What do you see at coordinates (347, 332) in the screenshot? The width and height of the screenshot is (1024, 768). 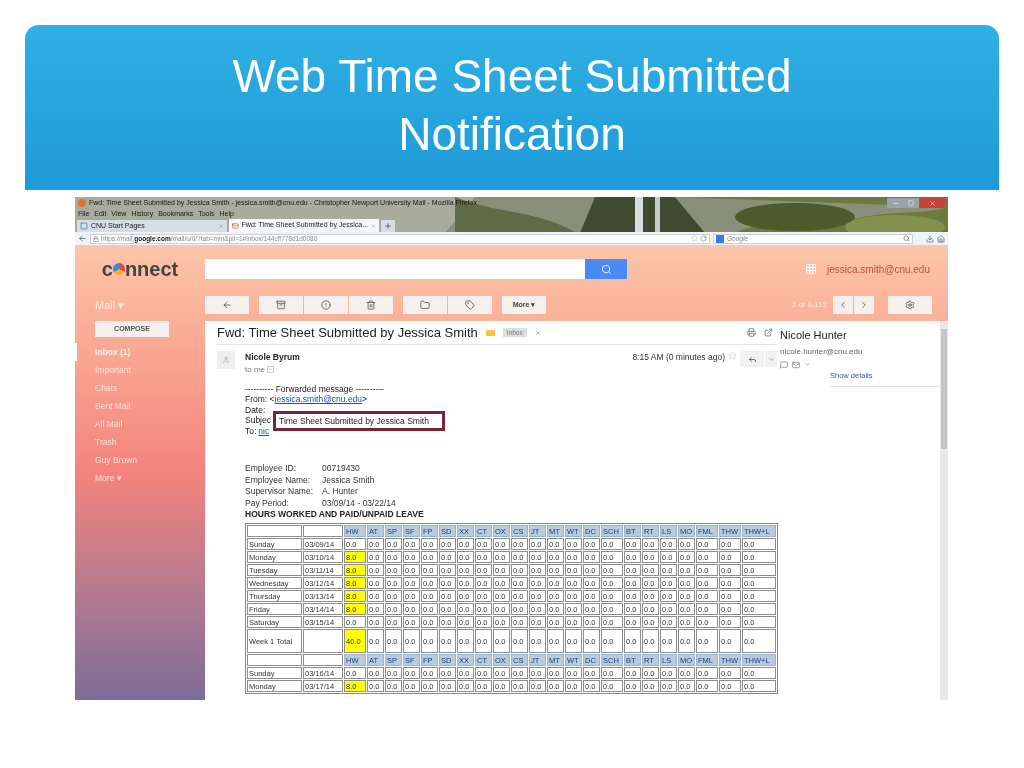 I see `message-subject: Fwd: Time Sheet Submitted by Jessica Smith` at bounding box center [347, 332].